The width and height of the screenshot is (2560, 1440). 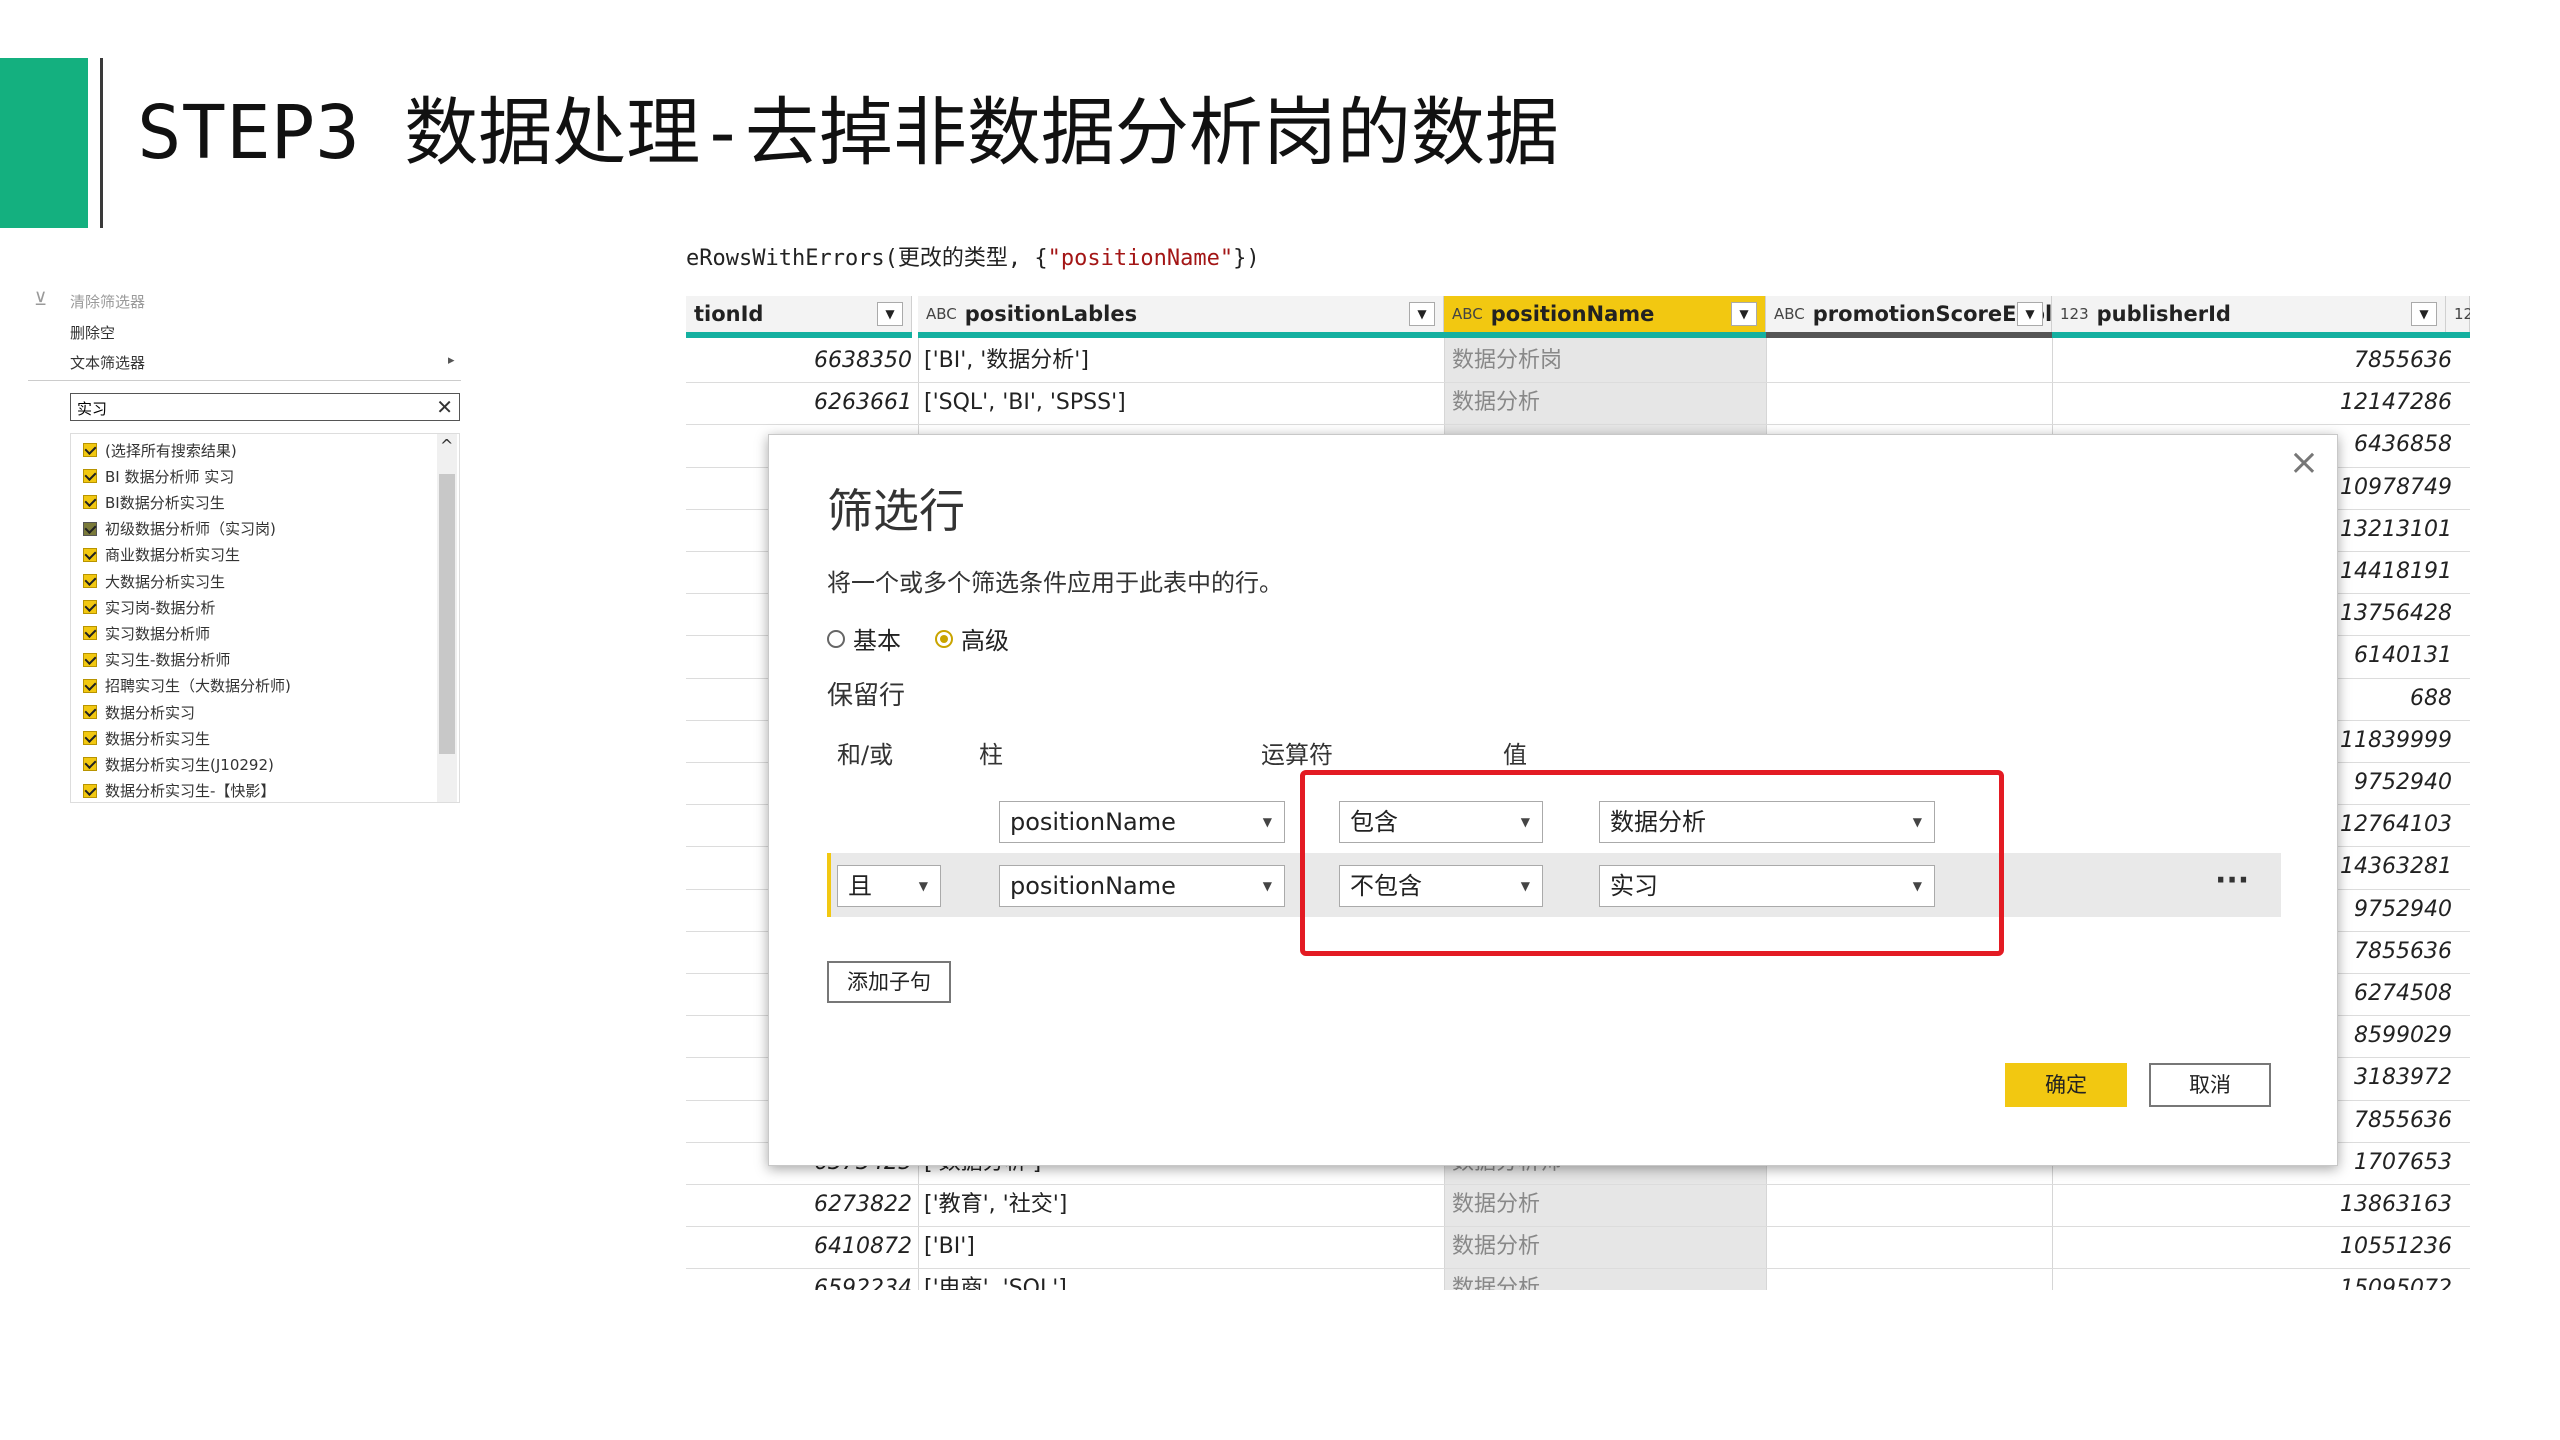 I want to click on clause2-column-select: positionName ▼, so click(x=1142, y=886).